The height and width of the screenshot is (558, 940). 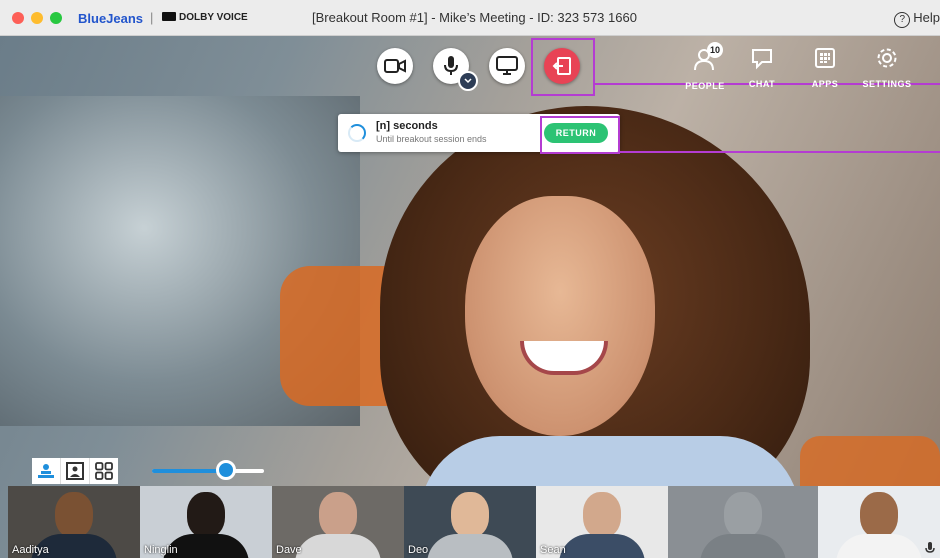 I want to click on chat-icon, so click(x=762, y=59).